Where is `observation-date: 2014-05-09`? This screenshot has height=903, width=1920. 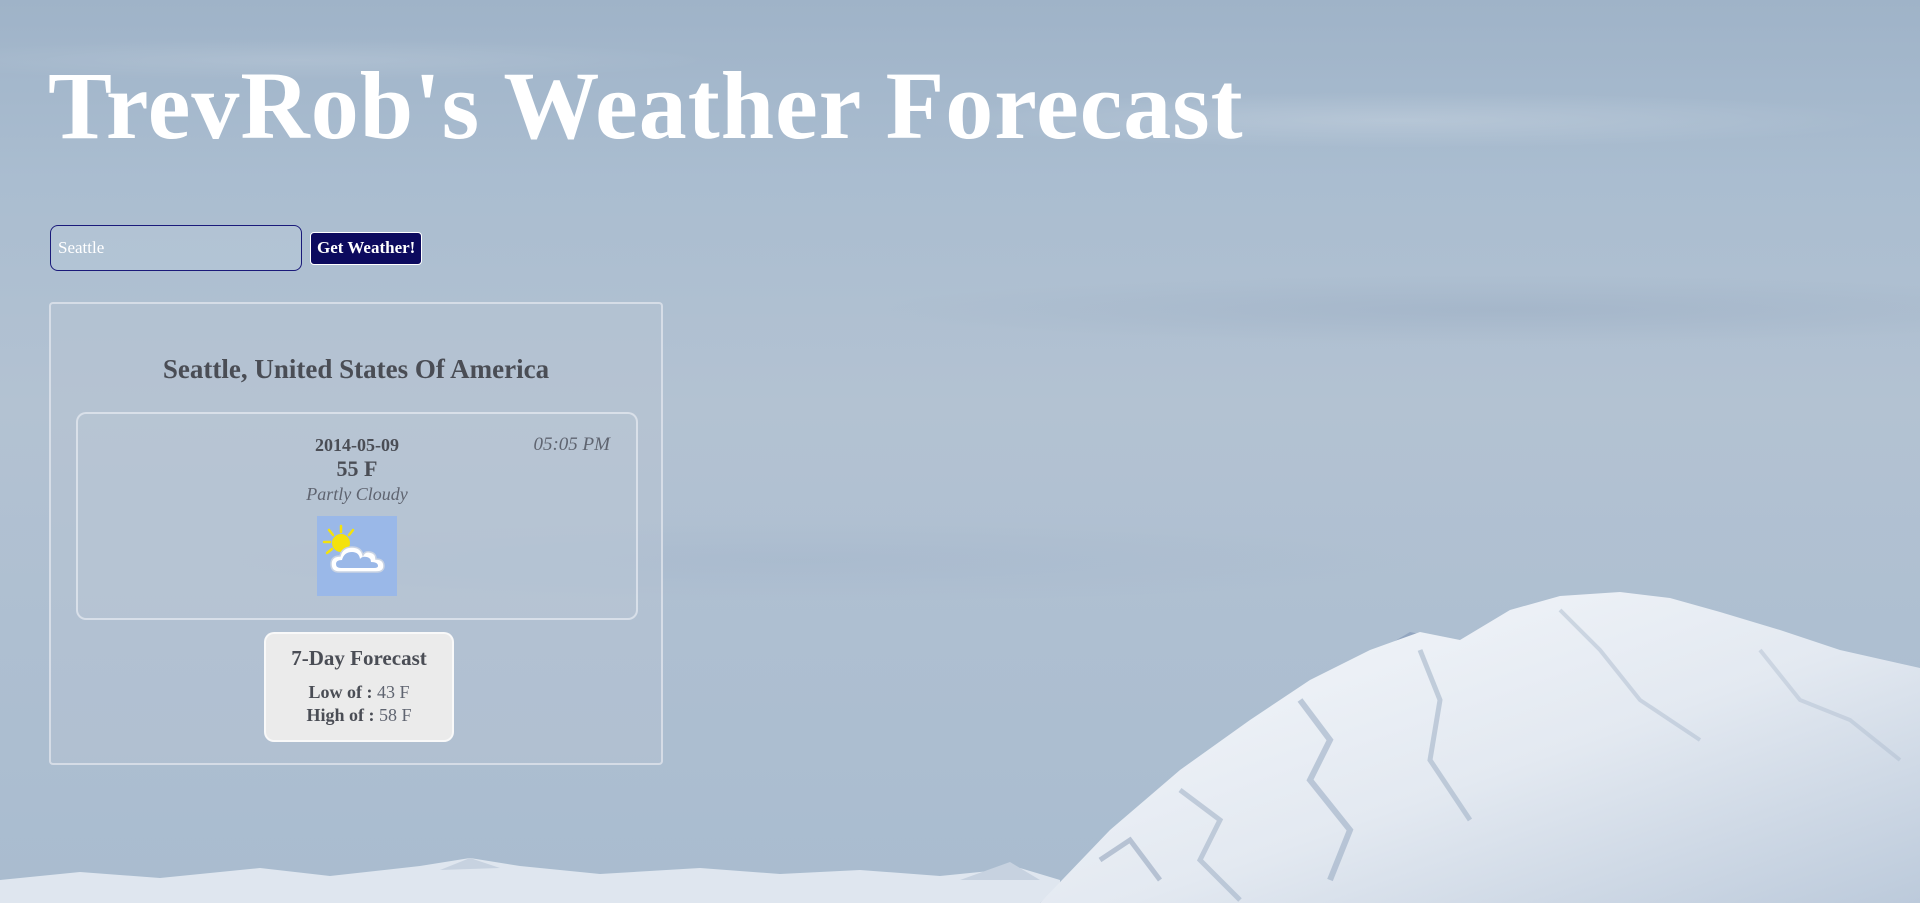
observation-date: 2014-05-09 is located at coordinates (357, 445).